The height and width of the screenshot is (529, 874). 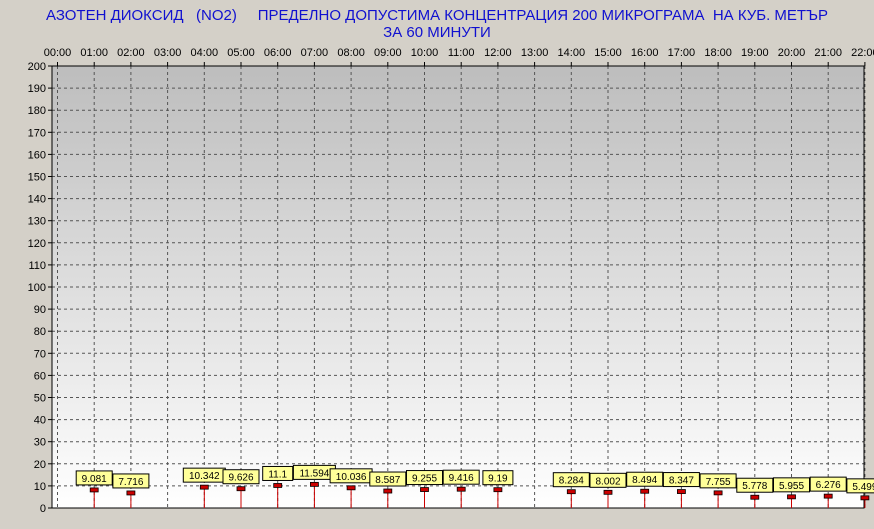 What do you see at coordinates (498, 53) in the screenshot?
I see `x-tick-label: 12:00` at bounding box center [498, 53].